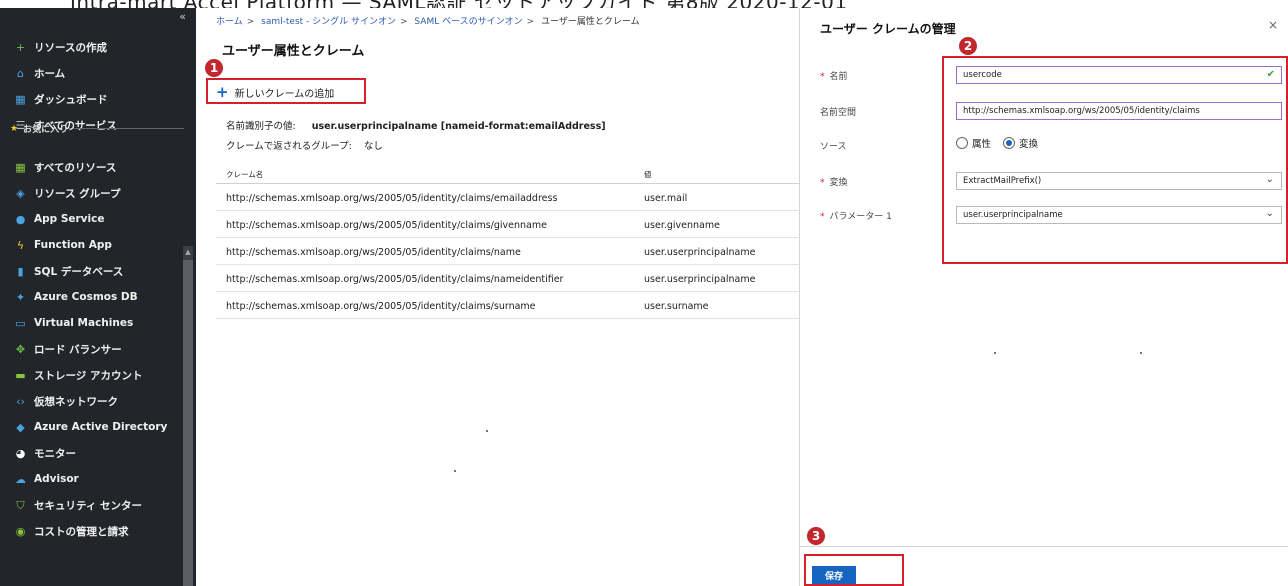 The image size is (1288, 586). Describe the element at coordinates (20, 323) in the screenshot. I see `vm-icon: ▭` at that location.